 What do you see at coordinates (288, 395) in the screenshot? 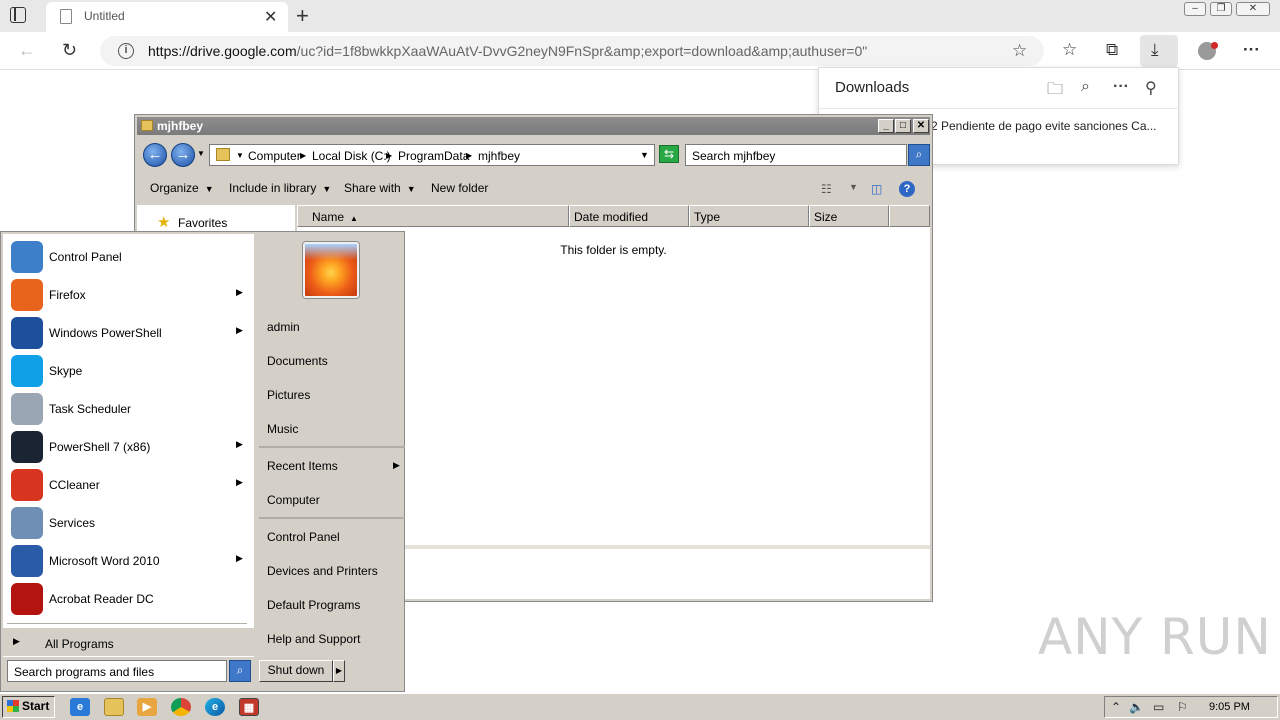
I see `pictures-link: Pictures` at bounding box center [288, 395].